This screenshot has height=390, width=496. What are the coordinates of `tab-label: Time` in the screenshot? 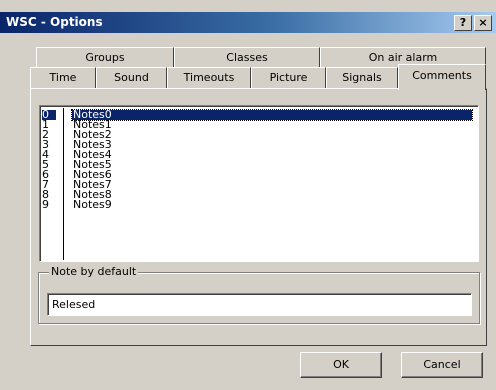 It's located at (63, 77).